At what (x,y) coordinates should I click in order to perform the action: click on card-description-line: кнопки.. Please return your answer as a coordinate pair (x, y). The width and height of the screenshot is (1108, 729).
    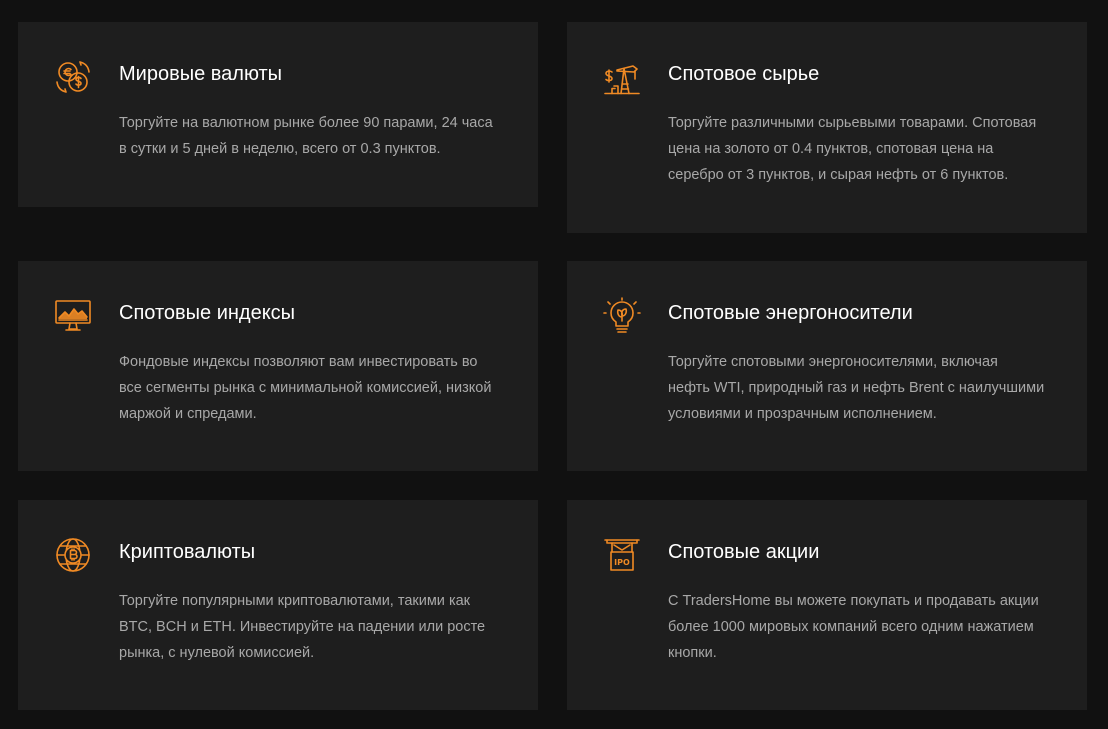
    Looking at the image, I should click on (692, 653).